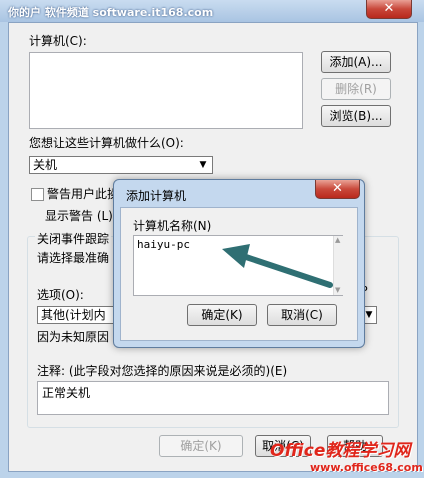 The width and height of the screenshot is (424, 478). What do you see at coordinates (366, 467) in the screenshot?
I see `brand-watermark-url: www.office68.com` at bounding box center [366, 467].